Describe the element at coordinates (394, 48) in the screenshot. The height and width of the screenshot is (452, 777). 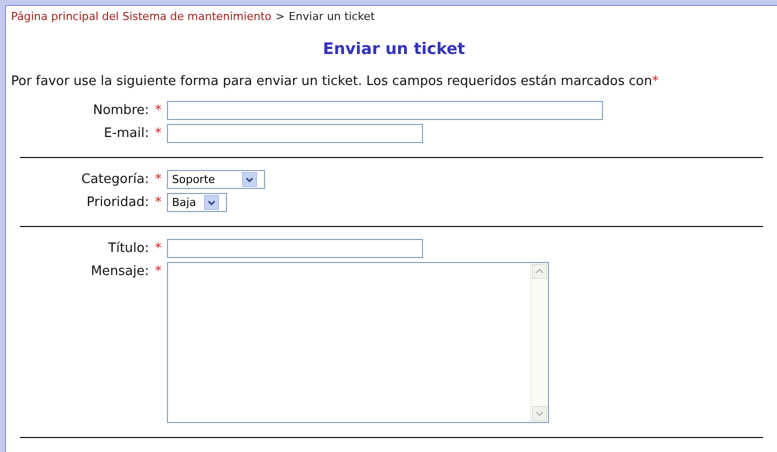
I see `page-title: Enviar un ticket` at that location.